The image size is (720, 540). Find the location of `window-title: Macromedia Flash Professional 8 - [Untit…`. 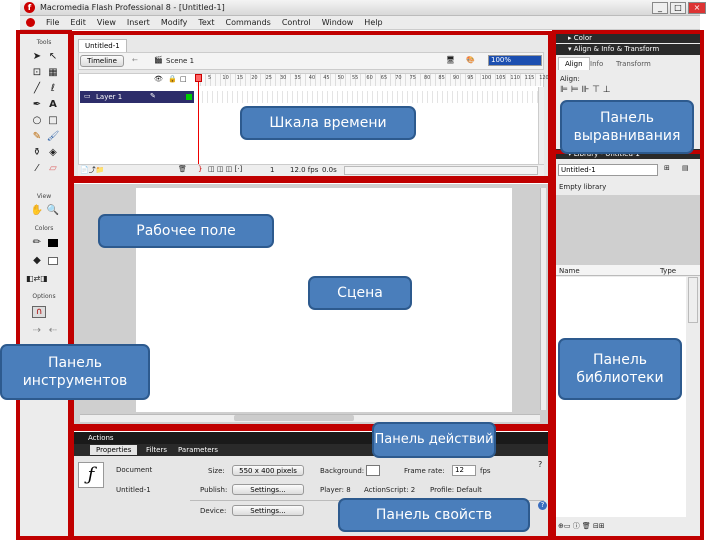

window-title: Macromedia Flash Professional 8 - [Untit… is located at coordinates (132, 7).